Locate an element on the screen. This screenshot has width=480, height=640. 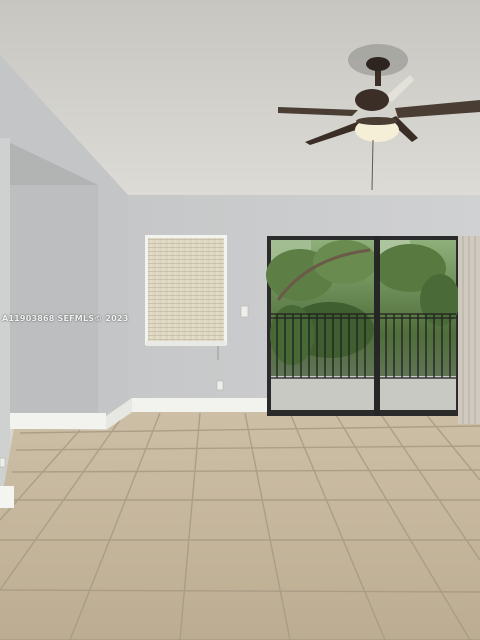
window-blinds is located at coordinates (186, 290).